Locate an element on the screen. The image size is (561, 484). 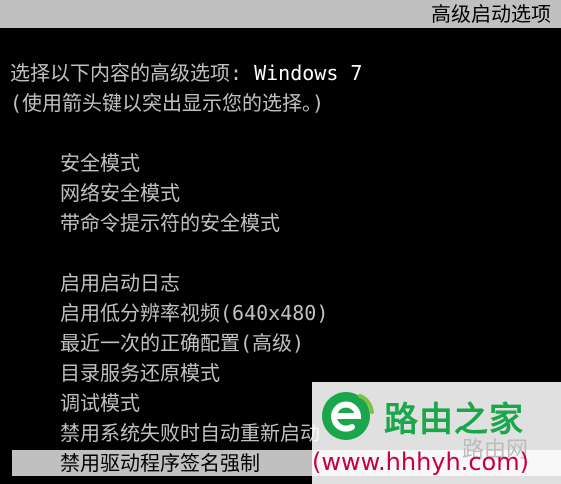
site-watermark: 路由之家 路由网 (www.hhhyh.com) is located at coordinates (436, 433).